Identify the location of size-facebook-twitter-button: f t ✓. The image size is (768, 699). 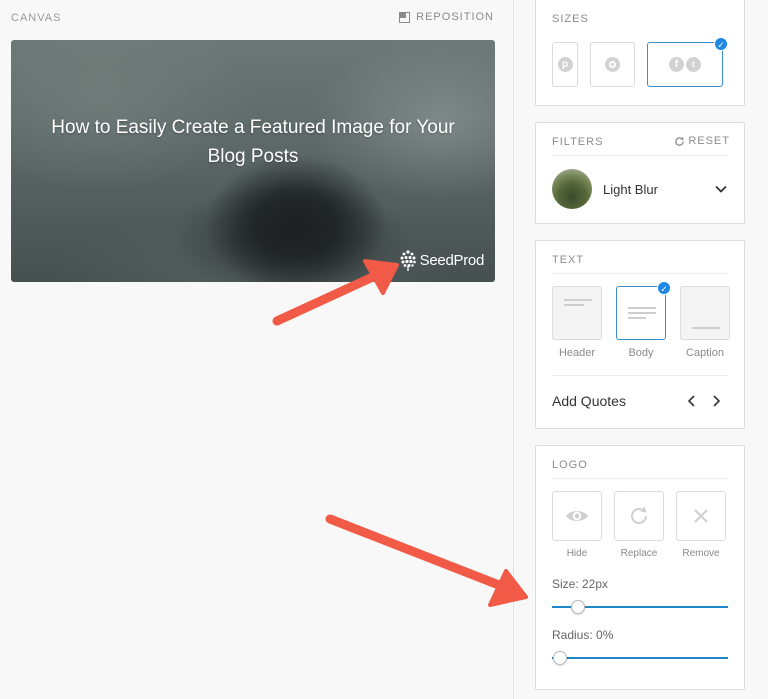
(687, 62).